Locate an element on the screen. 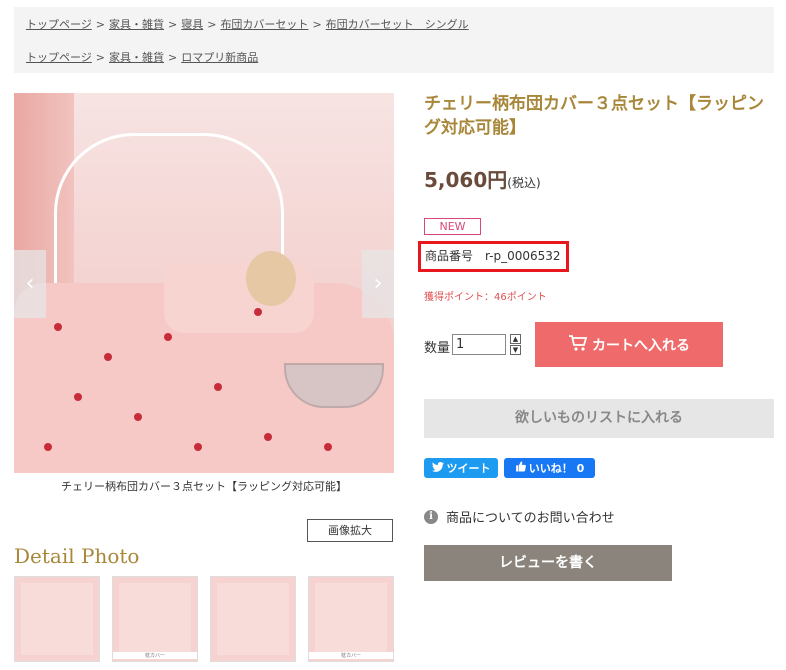  headboard-graphic is located at coordinates (169, 208).